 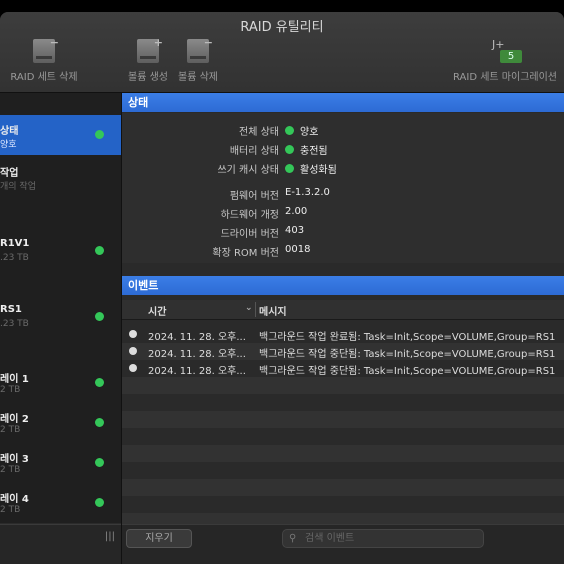 What do you see at coordinates (60, 135) in the screenshot?
I see `sidebar-item-status: 상태 양호` at bounding box center [60, 135].